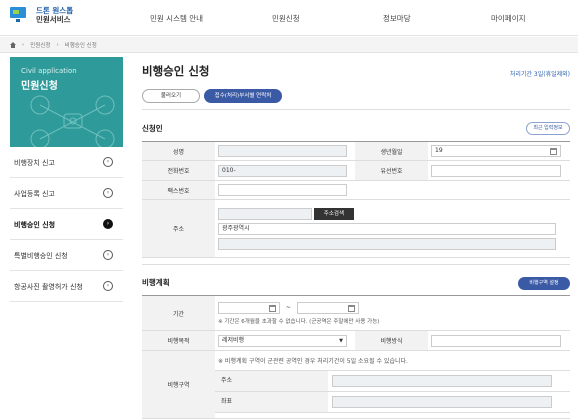 This screenshot has width=578, height=419. What do you see at coordinates (178, 384) in the screenshot?
I see `zone-label: 비행구역` at bounding box center [178, 384].